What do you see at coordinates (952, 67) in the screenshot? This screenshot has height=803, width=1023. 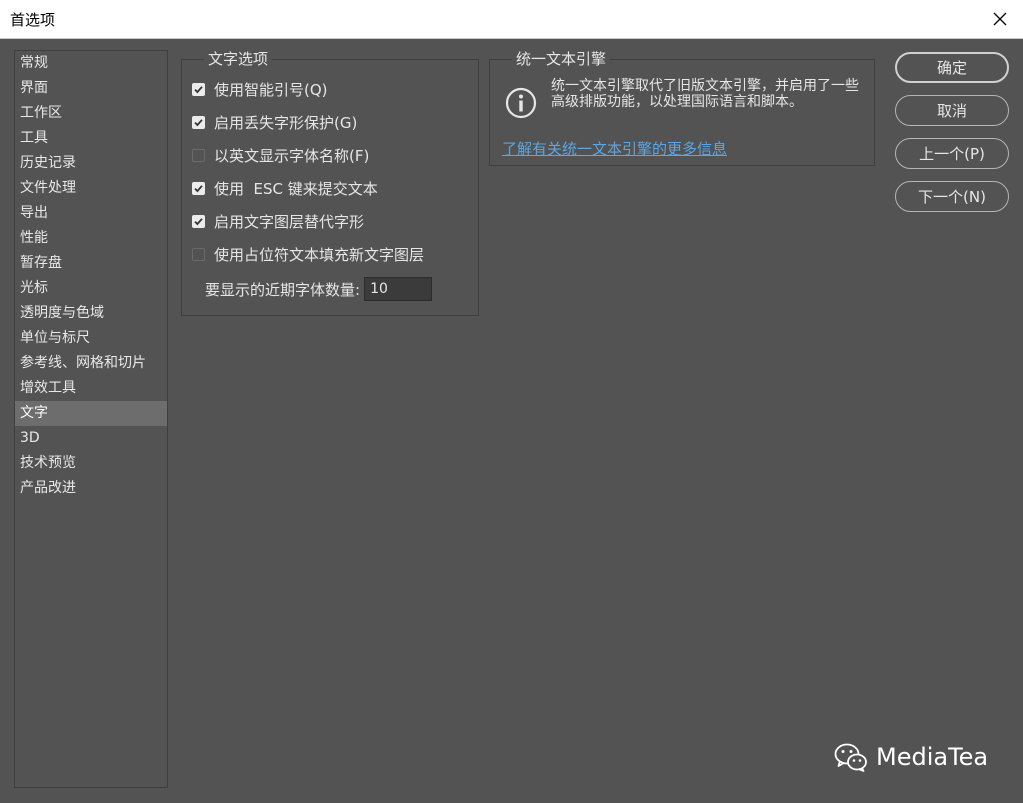 I see `ok-button: 确定` at bounding box center [952, 67].